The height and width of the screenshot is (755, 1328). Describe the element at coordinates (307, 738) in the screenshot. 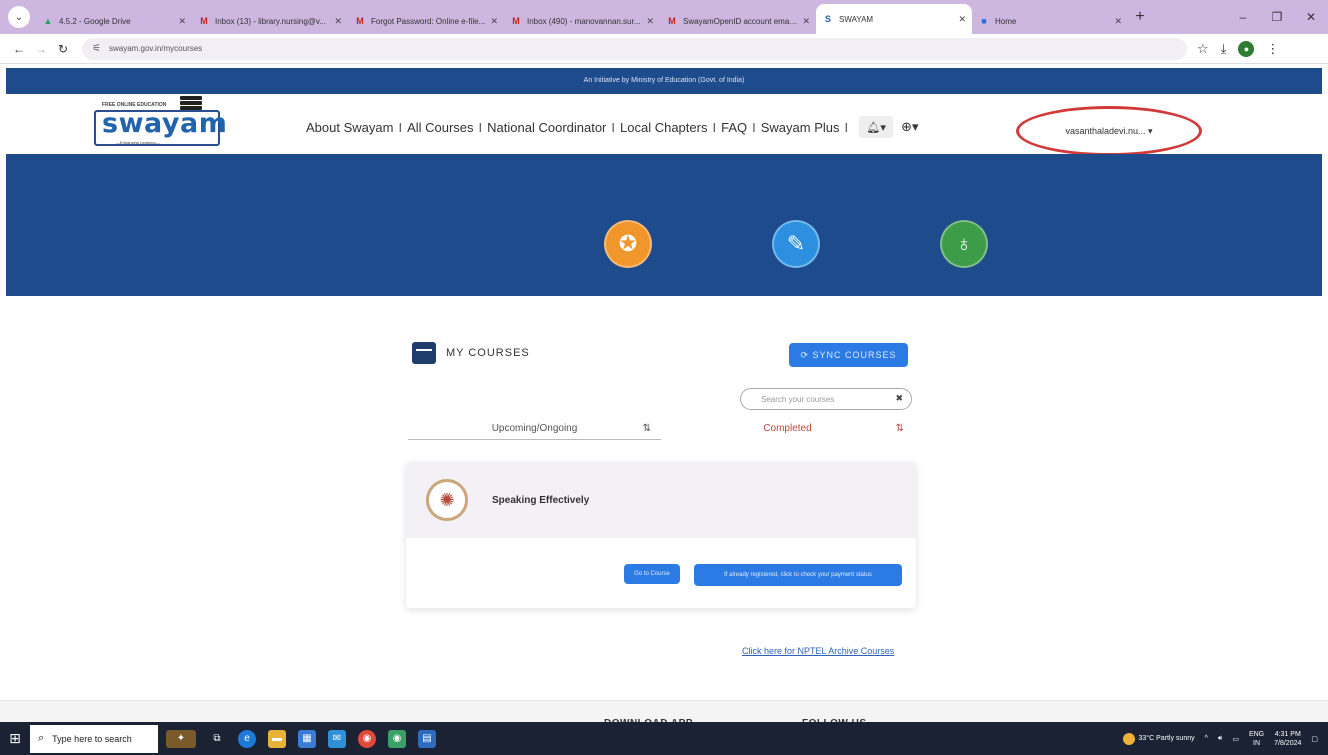

I see `store-icon: ▦` at that location.